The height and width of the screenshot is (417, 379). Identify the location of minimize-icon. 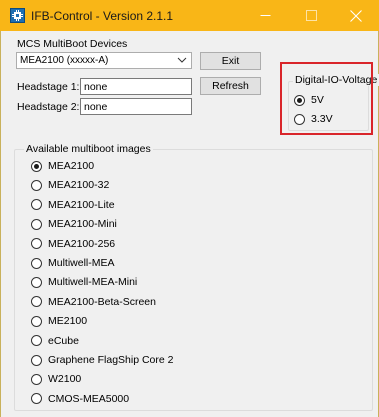
(265, 15).